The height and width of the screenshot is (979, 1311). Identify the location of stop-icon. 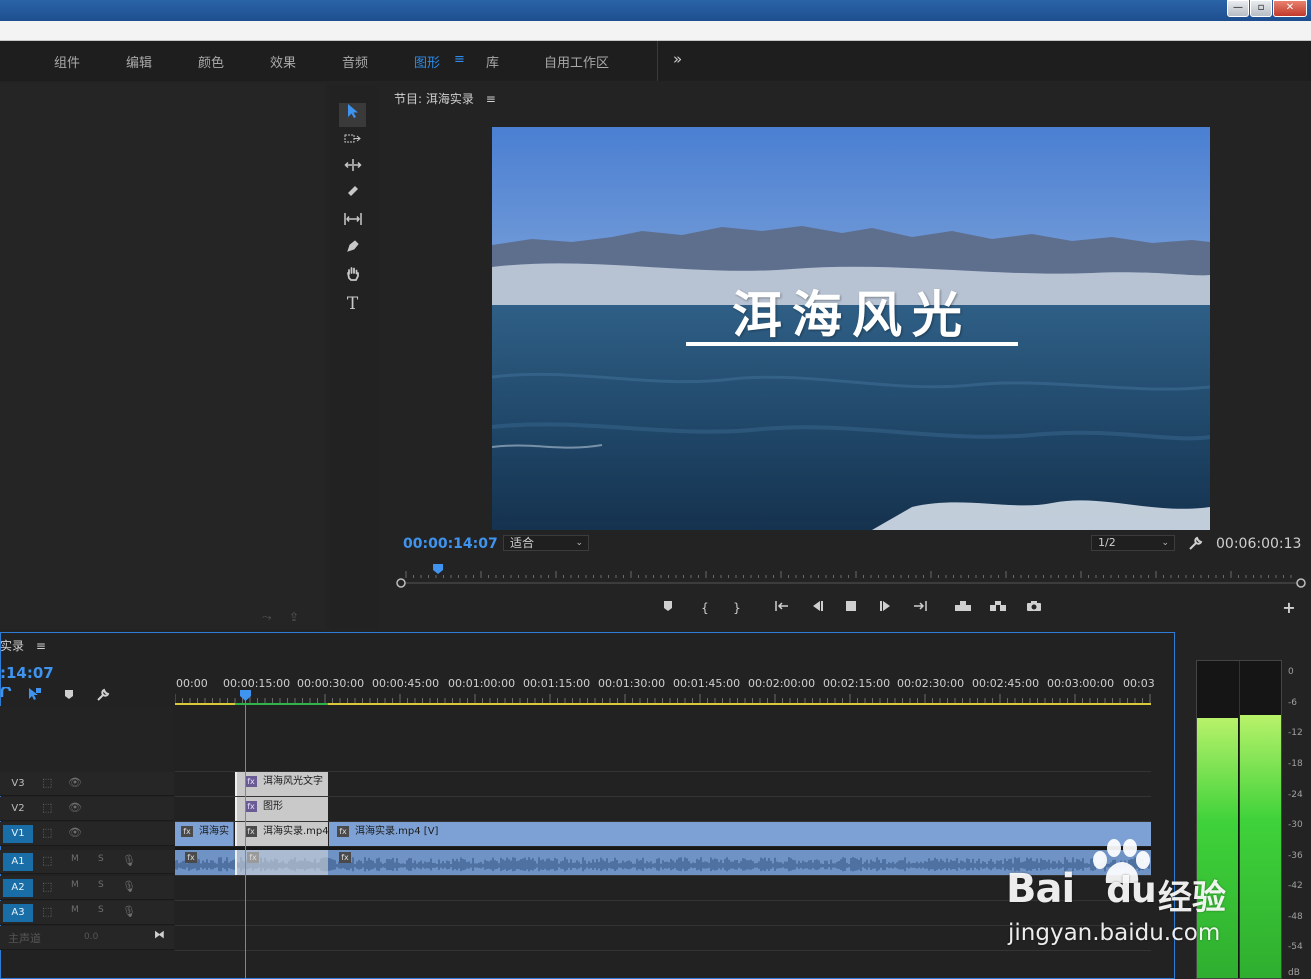
(851, 608).